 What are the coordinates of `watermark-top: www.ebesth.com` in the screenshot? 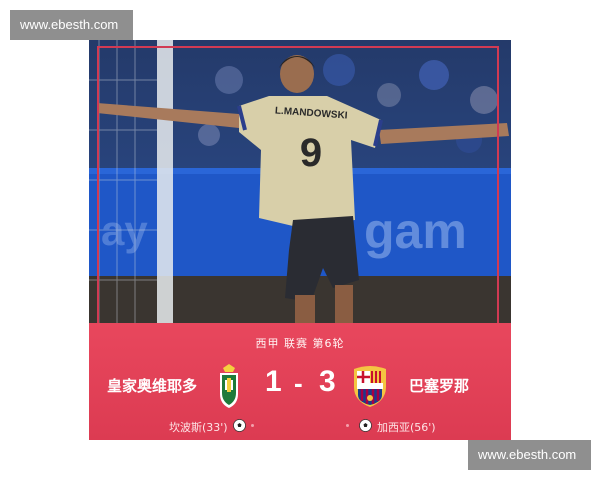 It's located at (71, 25).